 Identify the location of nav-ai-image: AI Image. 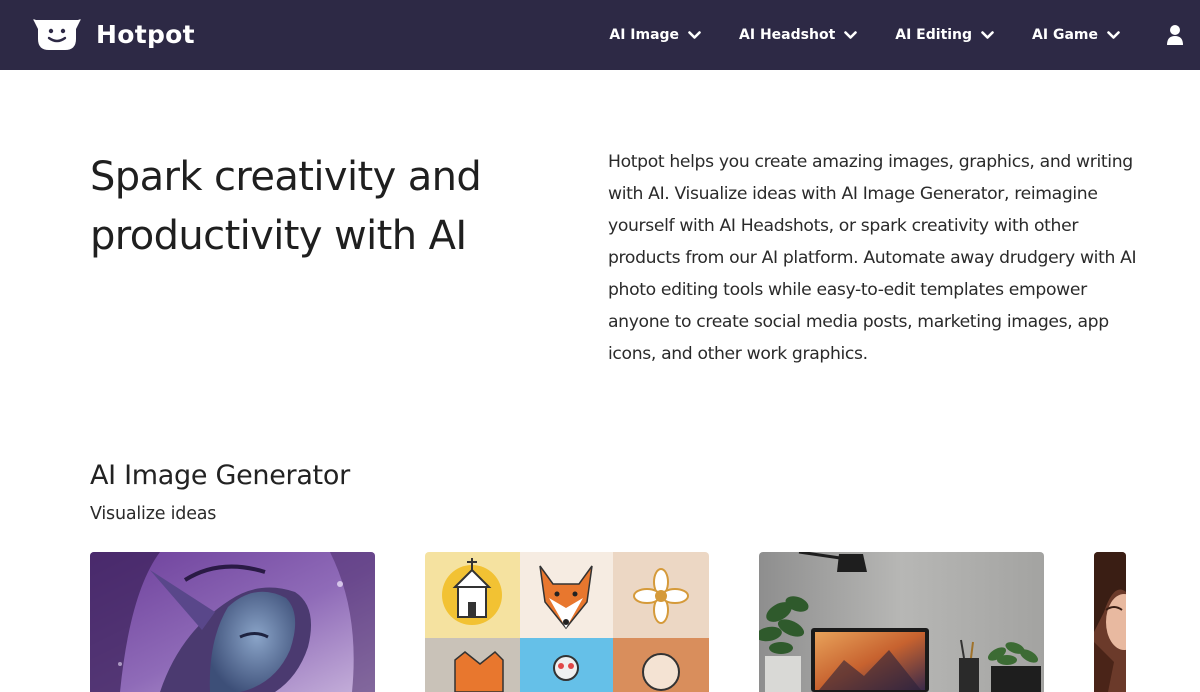
(655, 35).